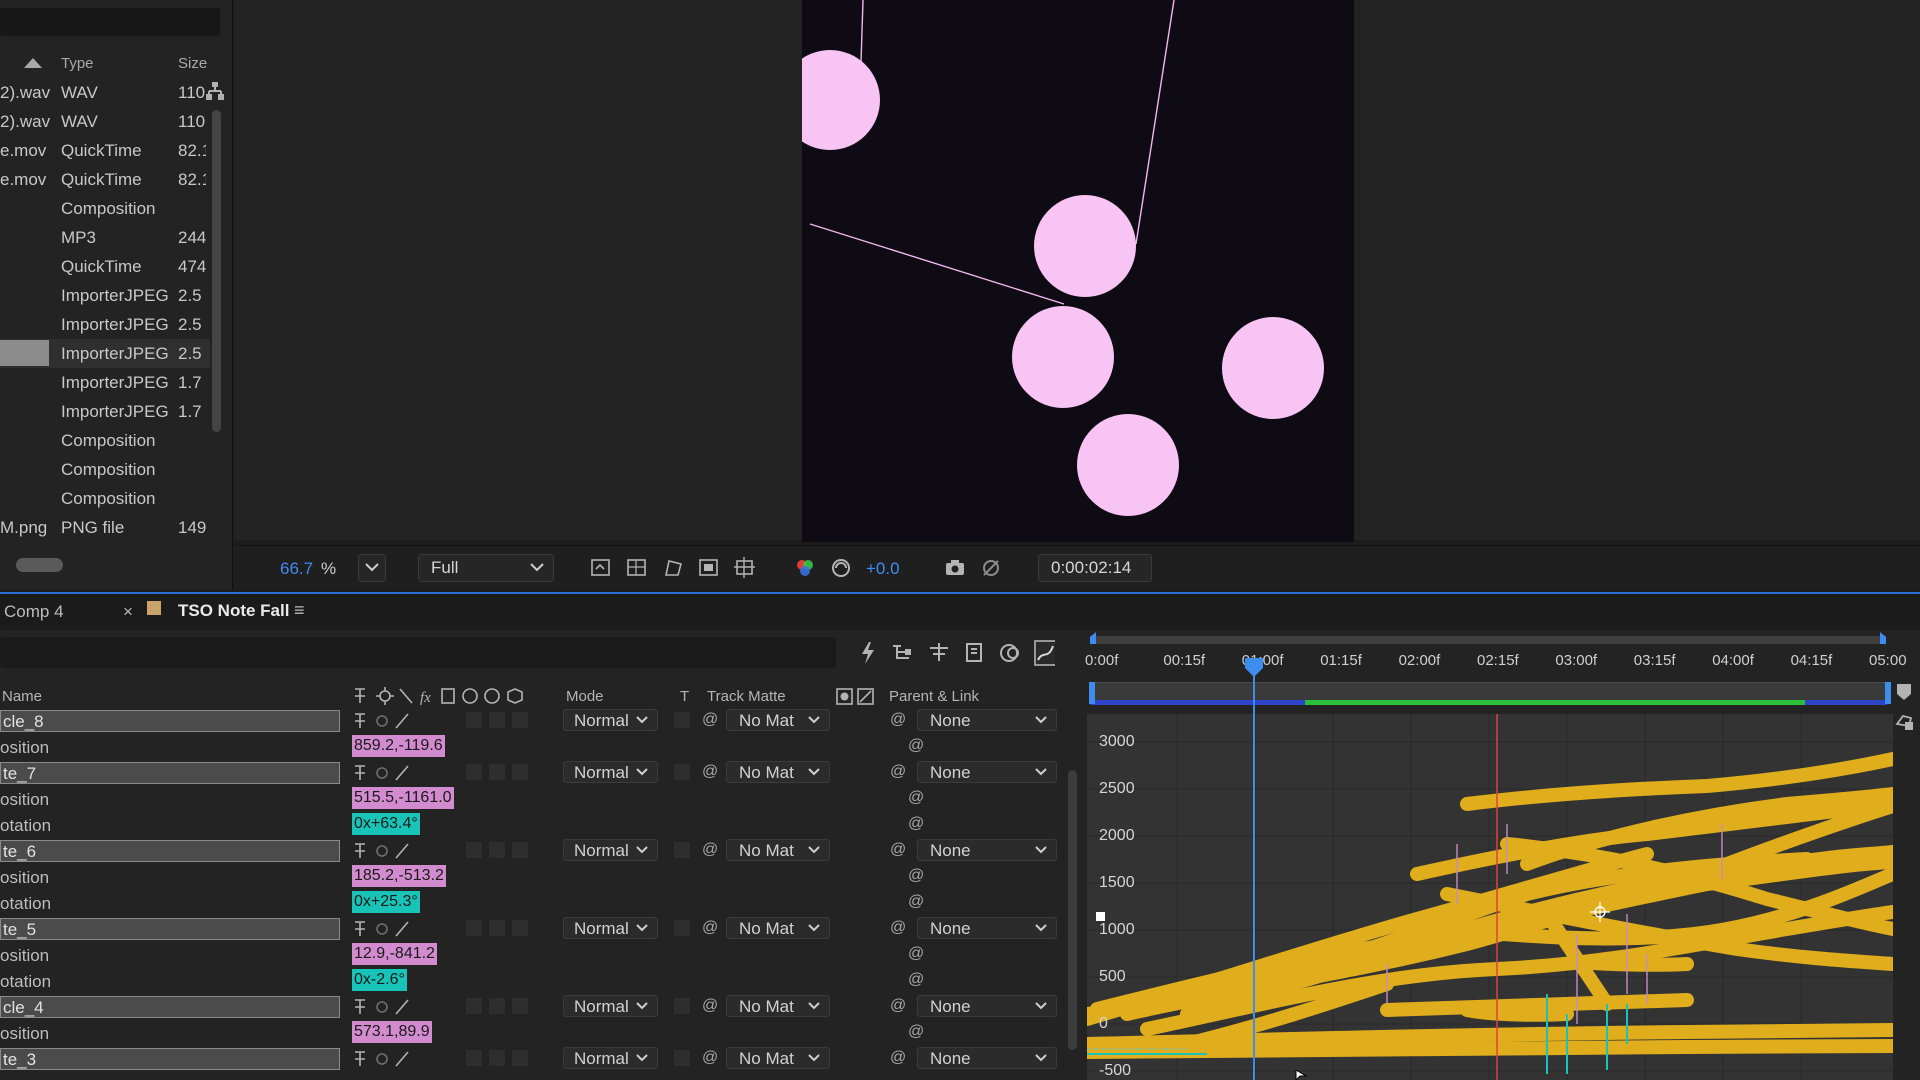  Describe the element at coordinates (233, 611) in the screenshot. I see `tab-tso-note-fall: TSO Note Fall` at that location.